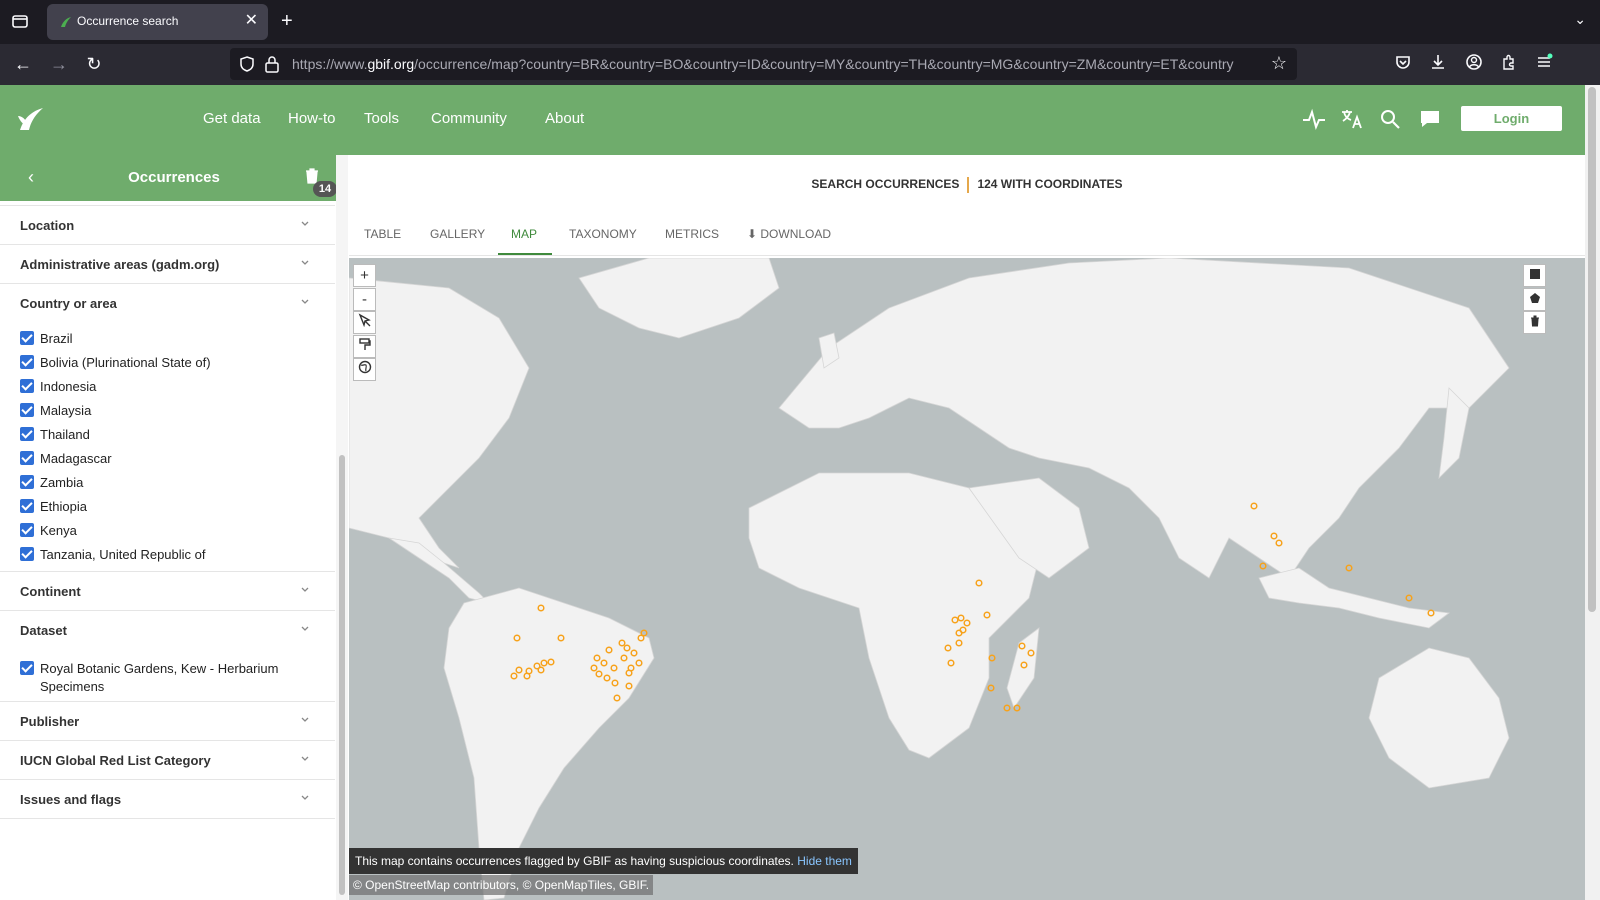 Image resolution: width=1600 pixels, height=900 pixels. What do you see at coordinates (972, 607) in the screenshot?
I see `occurrence-points-layer` at bounding box center [972, 607].